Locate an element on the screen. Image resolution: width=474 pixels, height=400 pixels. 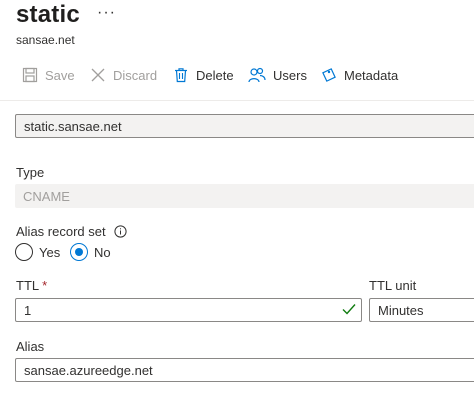
save-label: Save is located at coordinates (60, 75).